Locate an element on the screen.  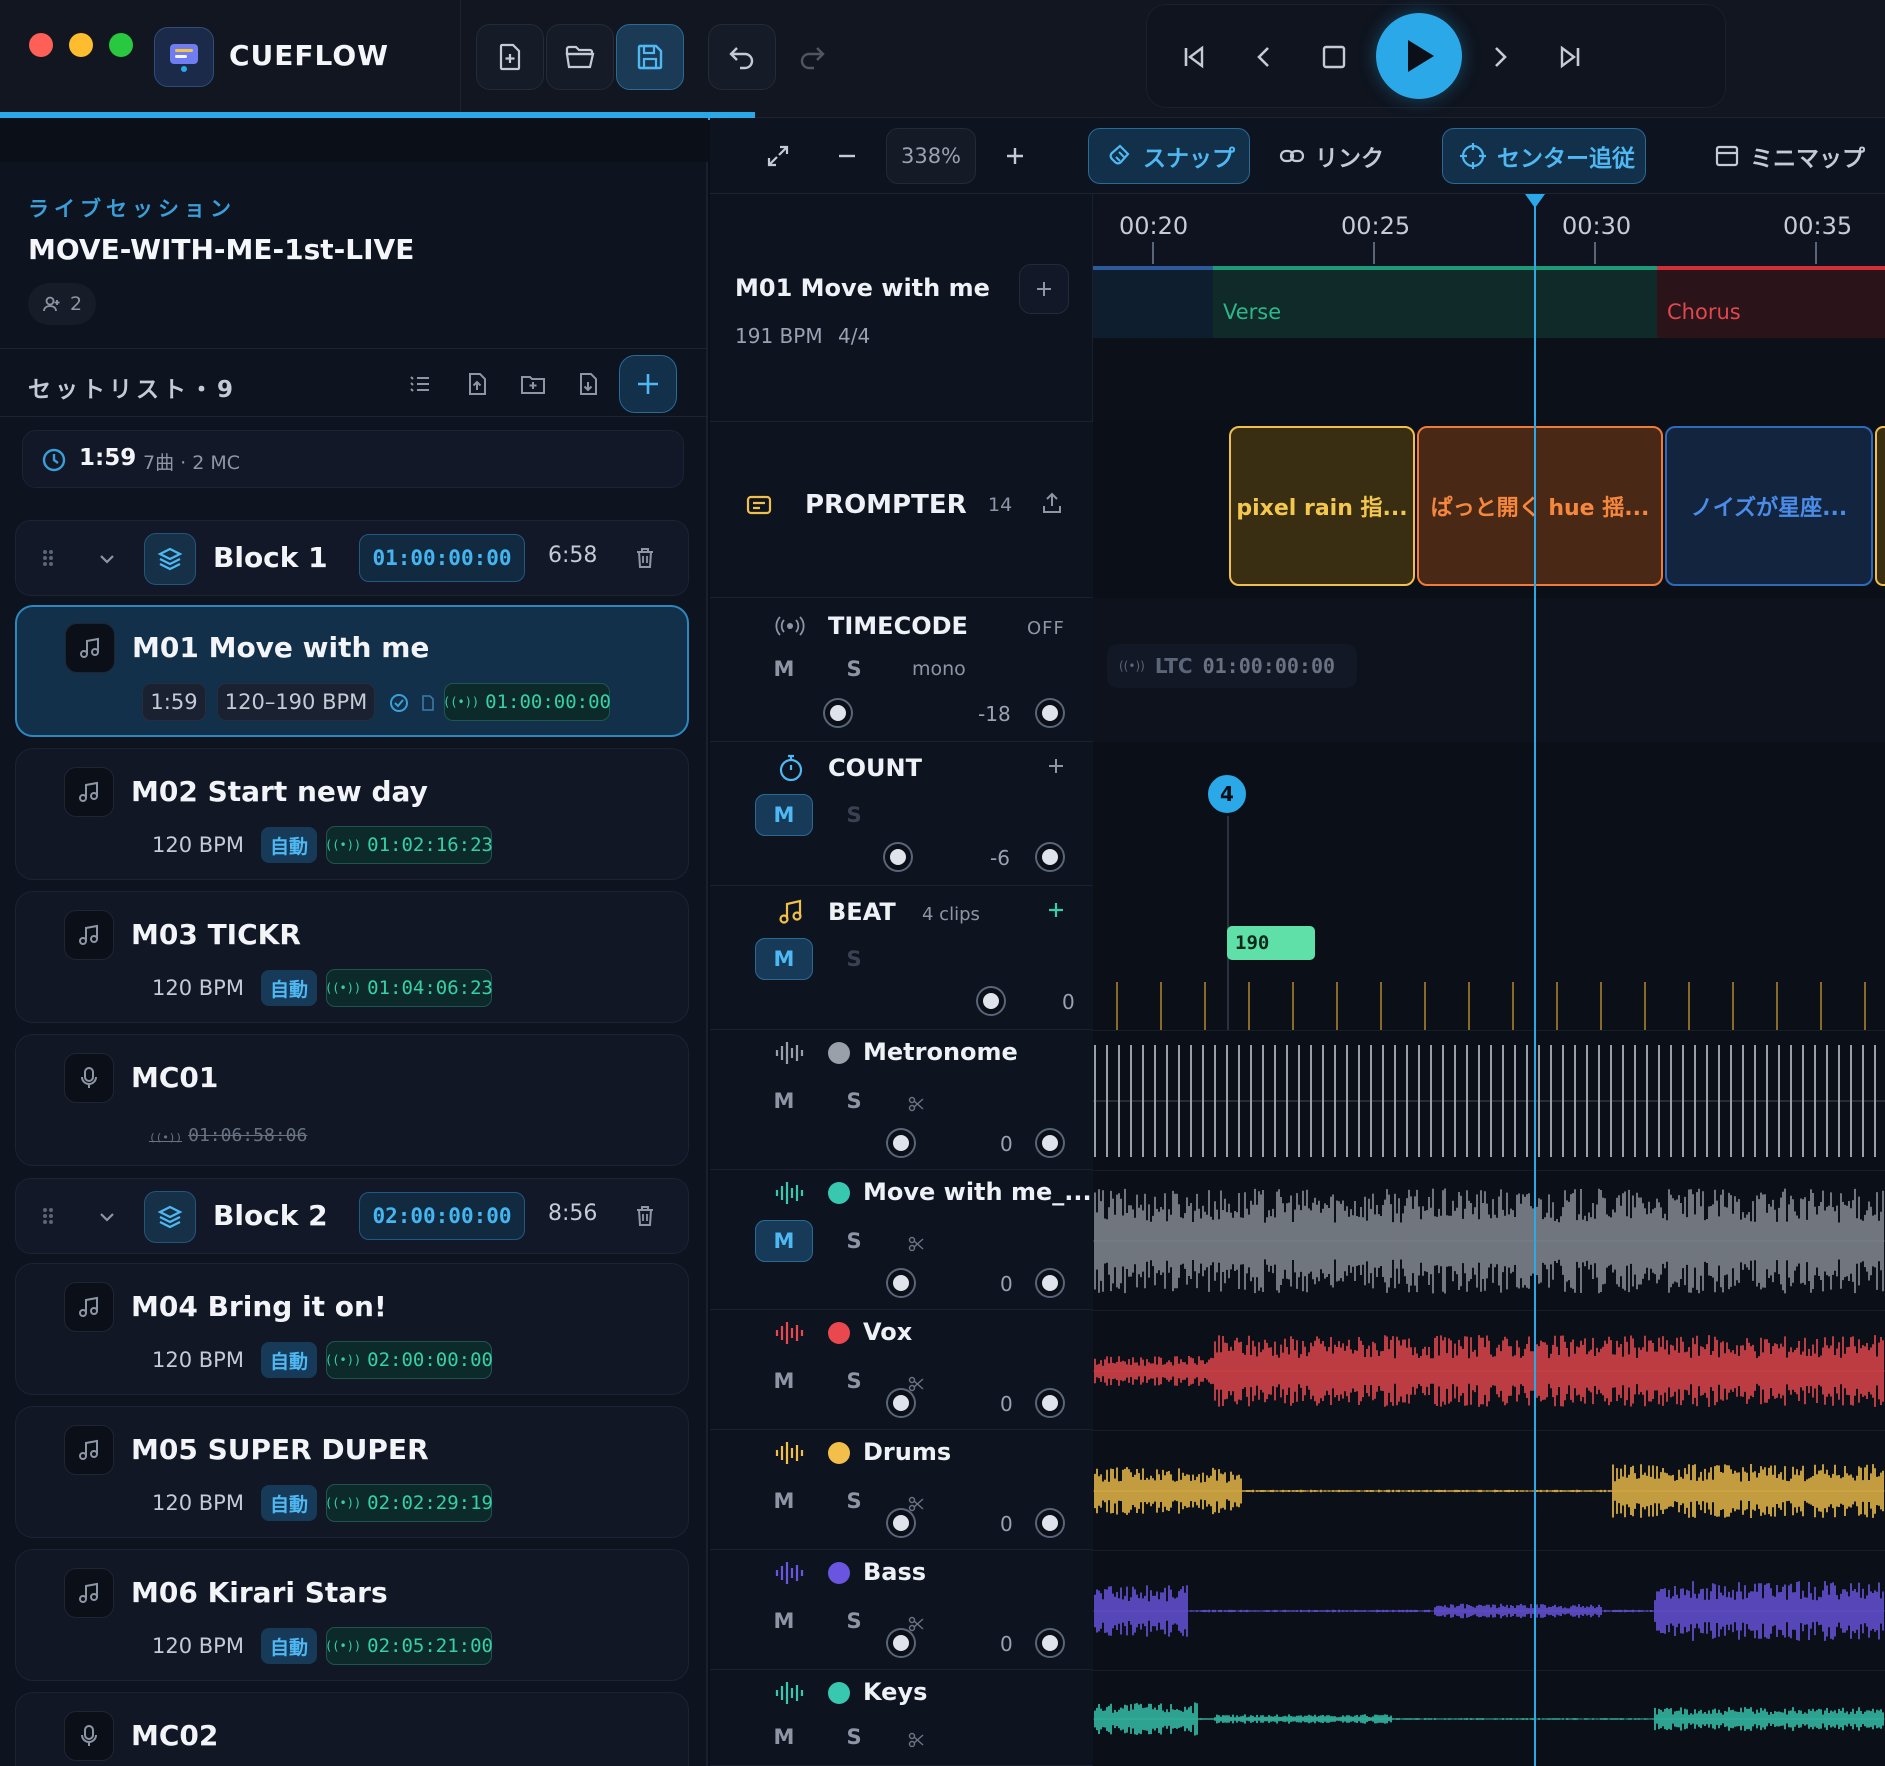
center-follow-toggle: センター追従 is located at coordinates (1544, 156).